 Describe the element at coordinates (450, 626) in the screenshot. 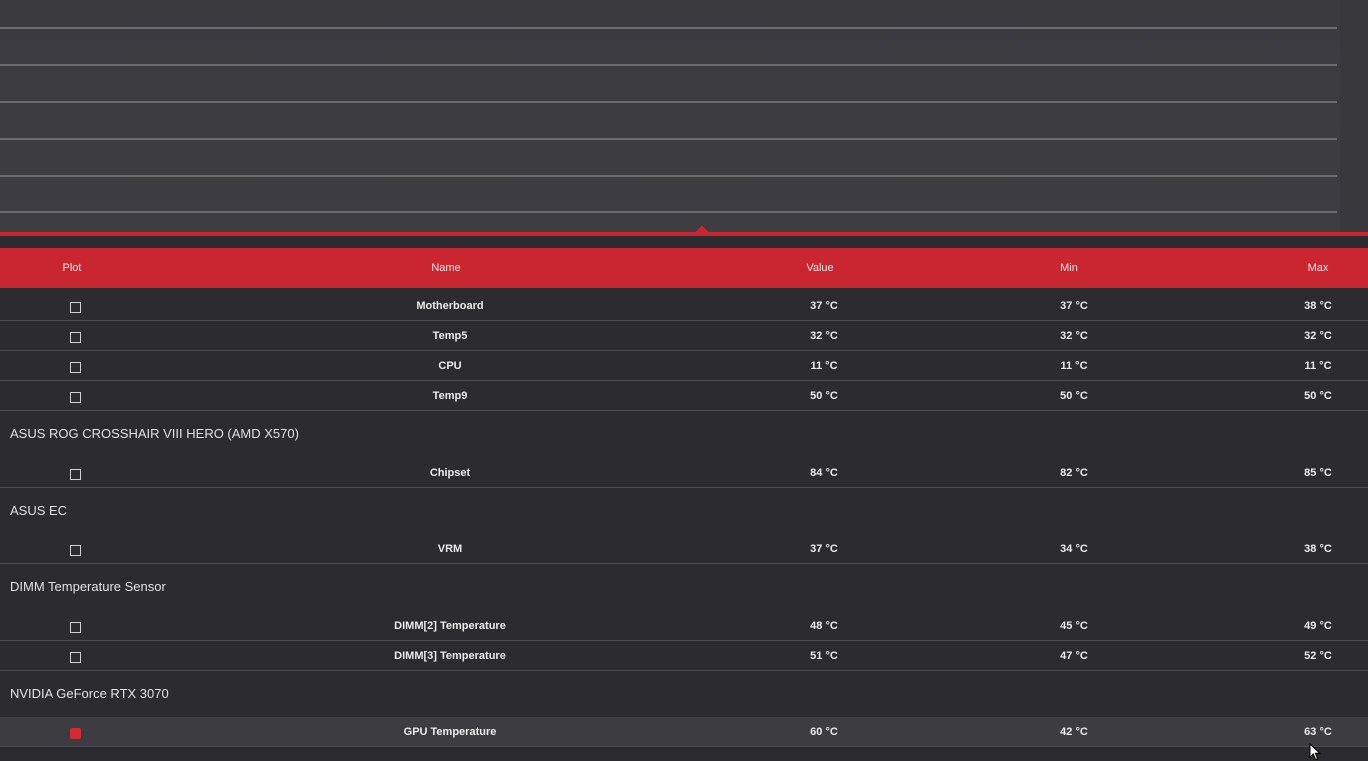

I see `sensor-name: DIMM[2] Temperature` at that location.